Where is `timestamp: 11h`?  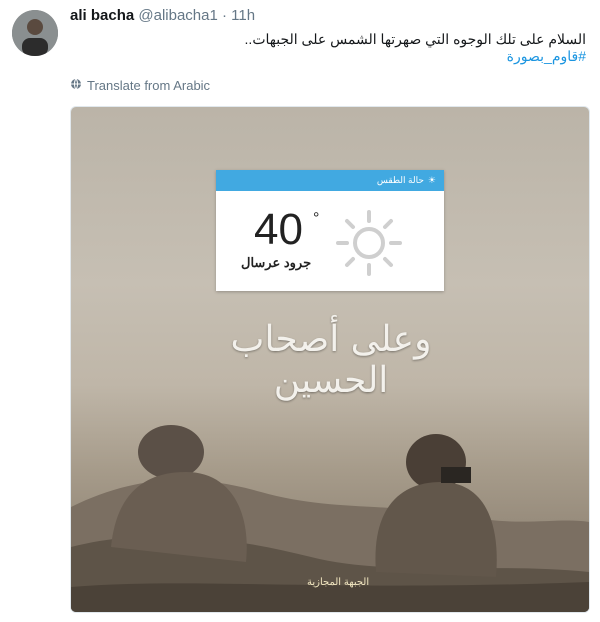
timestamp: 11h is located at coordinates (243, 15).